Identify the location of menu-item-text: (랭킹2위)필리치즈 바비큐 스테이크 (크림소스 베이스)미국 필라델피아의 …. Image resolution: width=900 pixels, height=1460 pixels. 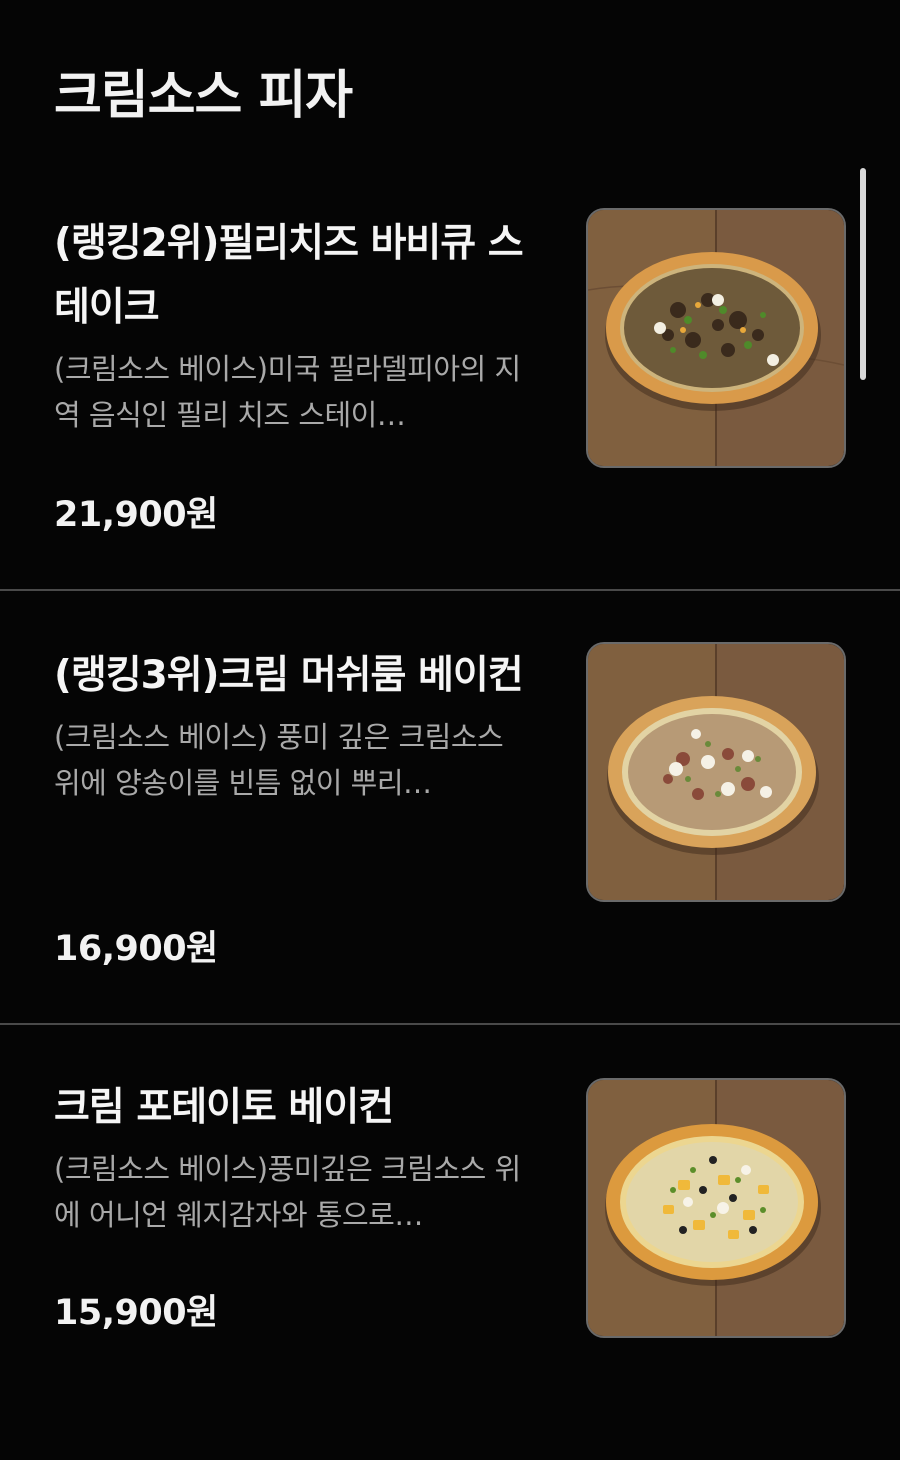
(294, 325).